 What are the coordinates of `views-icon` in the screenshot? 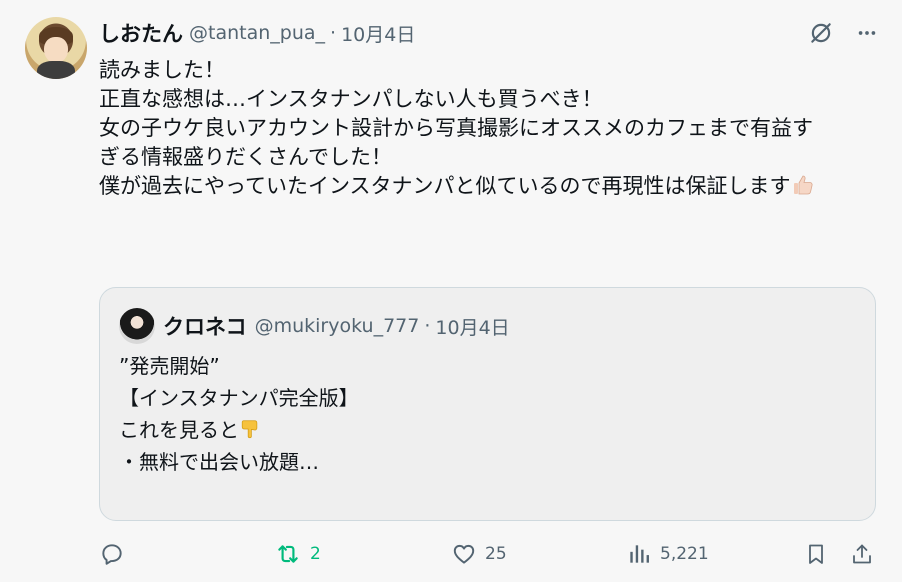 It's located at (639, 554).